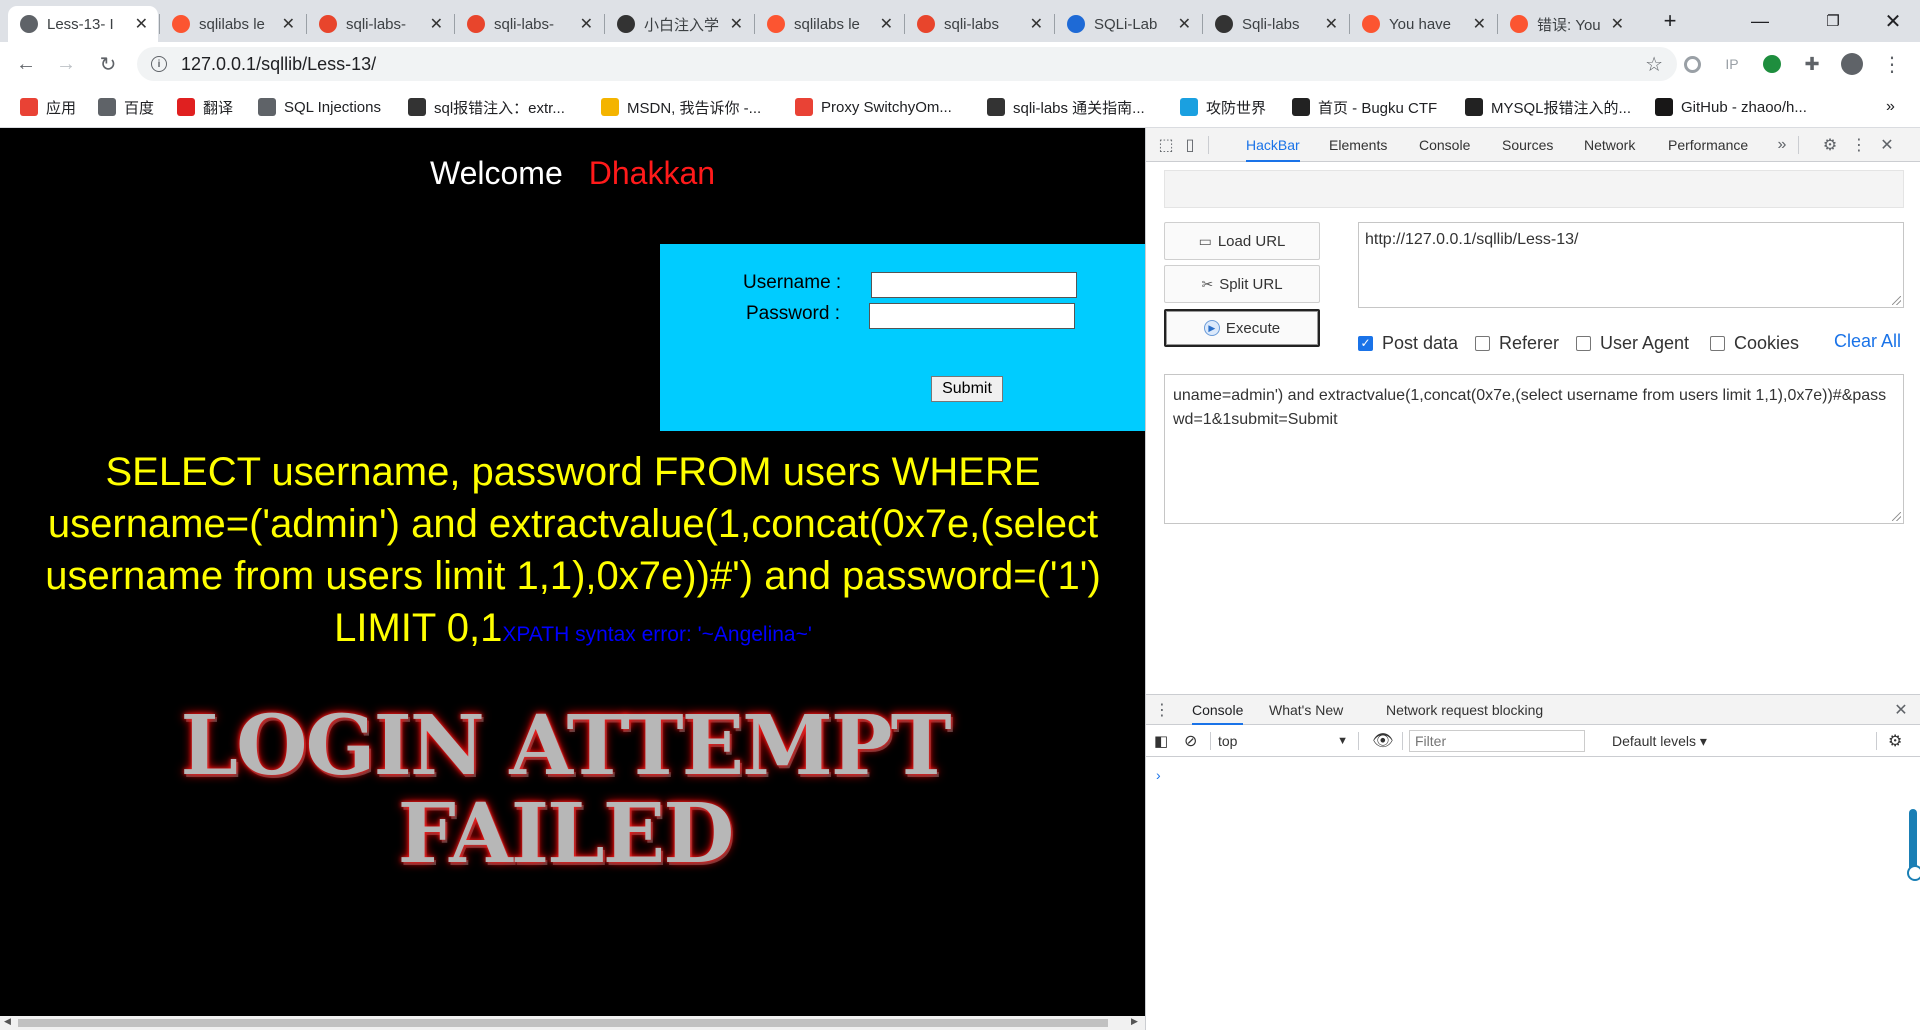 The width and height of the screenshot is (1920, 1030). What do you see at coordinates (1527, 145) in the screenshot?
I see `devtools-tab-sources: Sources` at bounding box center [1527, 145].